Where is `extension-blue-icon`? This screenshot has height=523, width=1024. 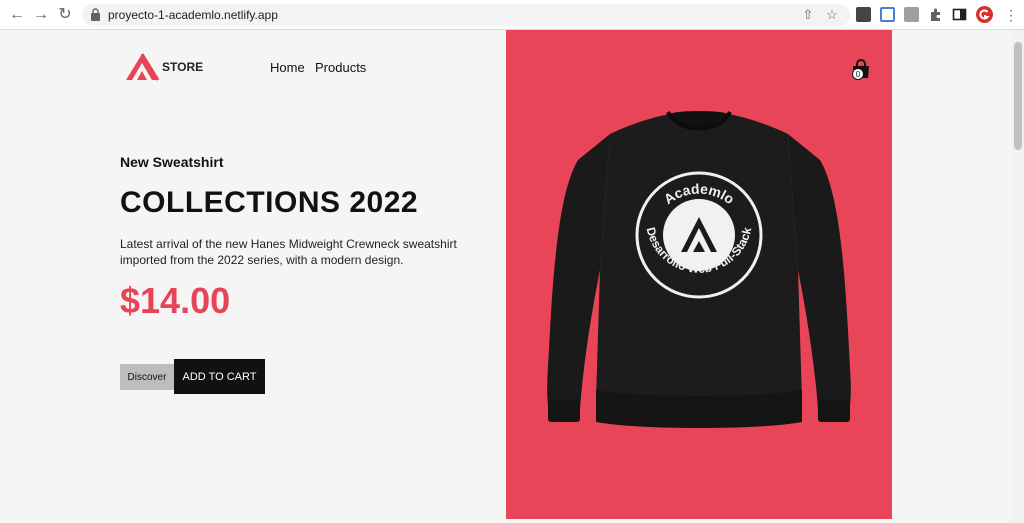 extension-blue-icon is located at coordinates (887, 14).